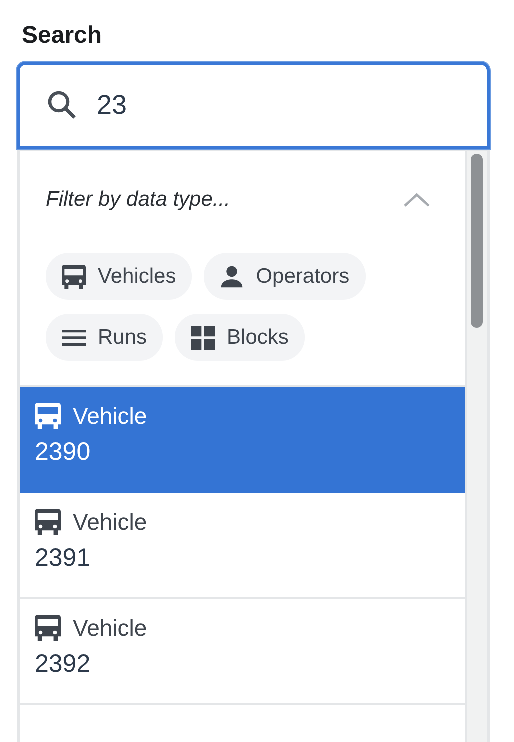 The width and height of the screenshot is (514, 742). What do you see at coordinates (242, 440) in the screenshot?
I see `result-item: Vehicle 2390` at bounding box center [242, 440].